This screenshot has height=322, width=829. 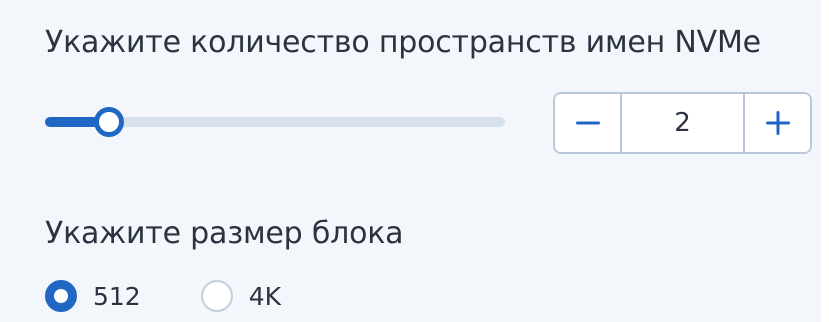 I want to click on namespace-count-label: Укажите количество пространств имен NVMe, so click(x=403, y=42).